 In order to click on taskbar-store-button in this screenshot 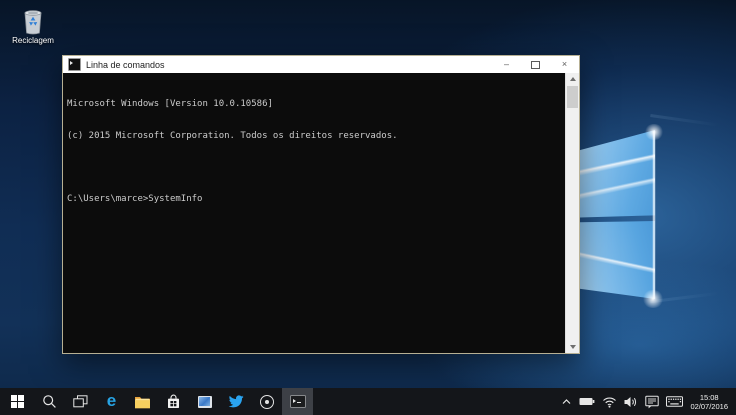, I will do `click(173, 401)`.